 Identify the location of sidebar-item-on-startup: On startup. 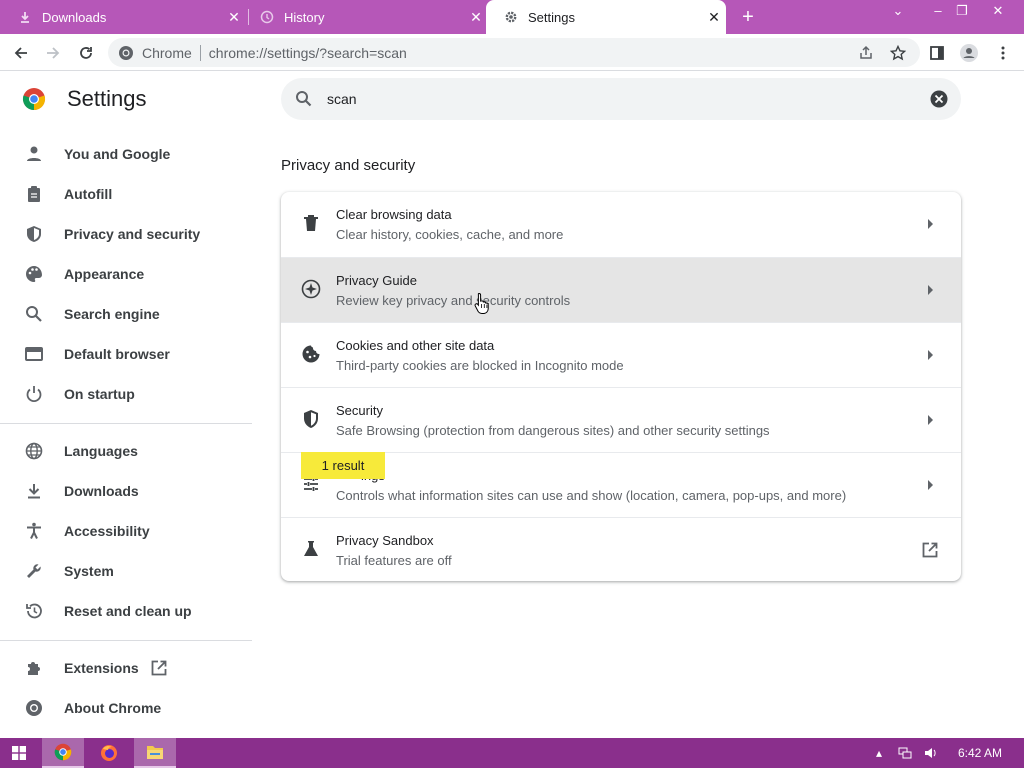
(126, 394).